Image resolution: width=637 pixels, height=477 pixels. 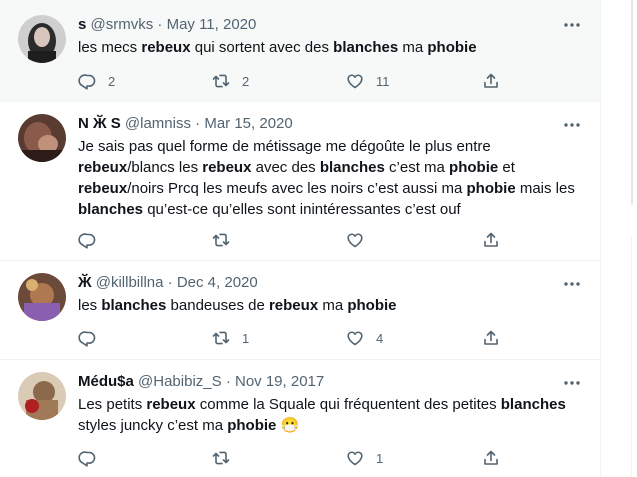 What do you see at coordinates (332, 382) in the screenshot?
I see `tweet-header: Médu$a @Habibiz_S · Nov 19, 2017` at bounding box center [332, 382].